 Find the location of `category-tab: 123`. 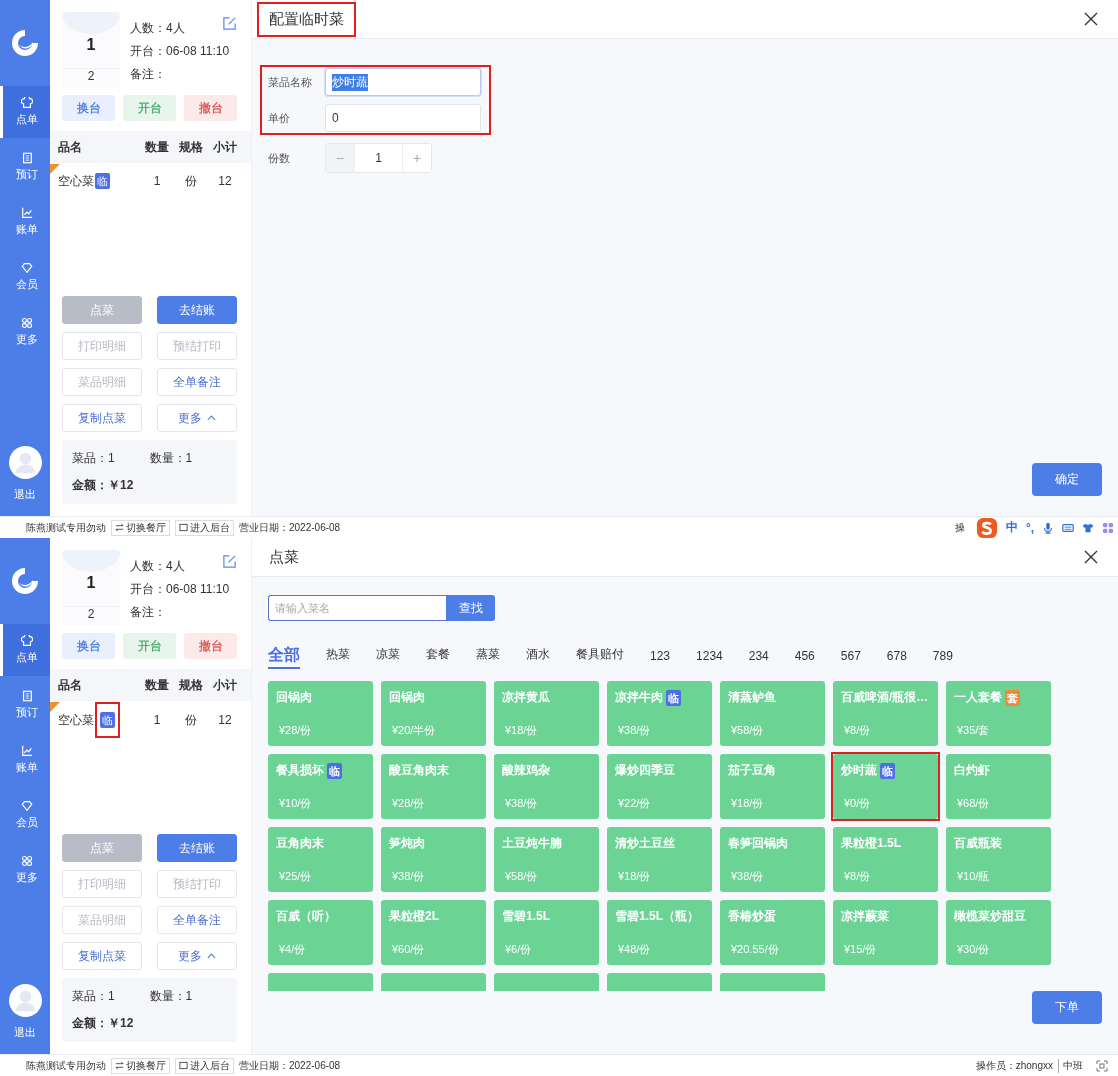

category-tab: 123 is located at coordinates (660, 659).